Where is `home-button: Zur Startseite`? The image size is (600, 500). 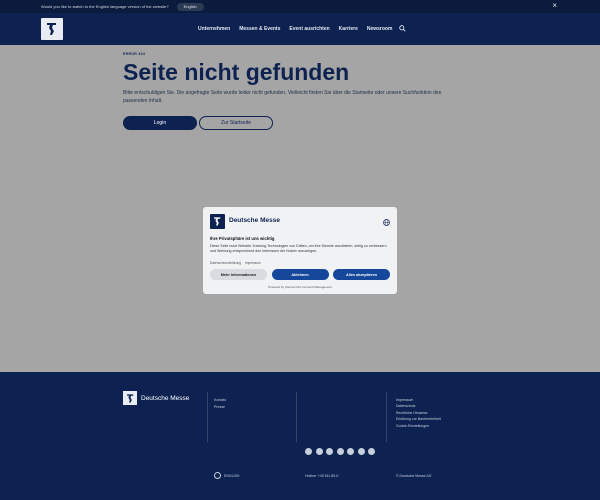
home-button: Zur Startseite is located at coordinates (236, 123).